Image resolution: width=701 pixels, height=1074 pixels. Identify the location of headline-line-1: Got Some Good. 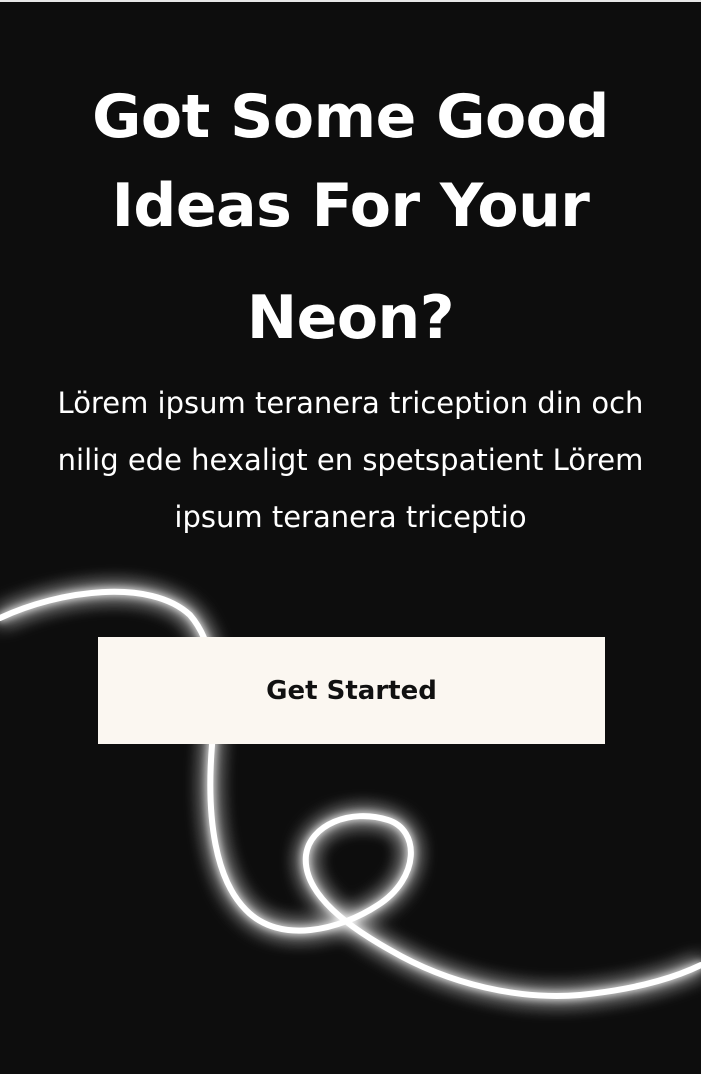
(350, 117).